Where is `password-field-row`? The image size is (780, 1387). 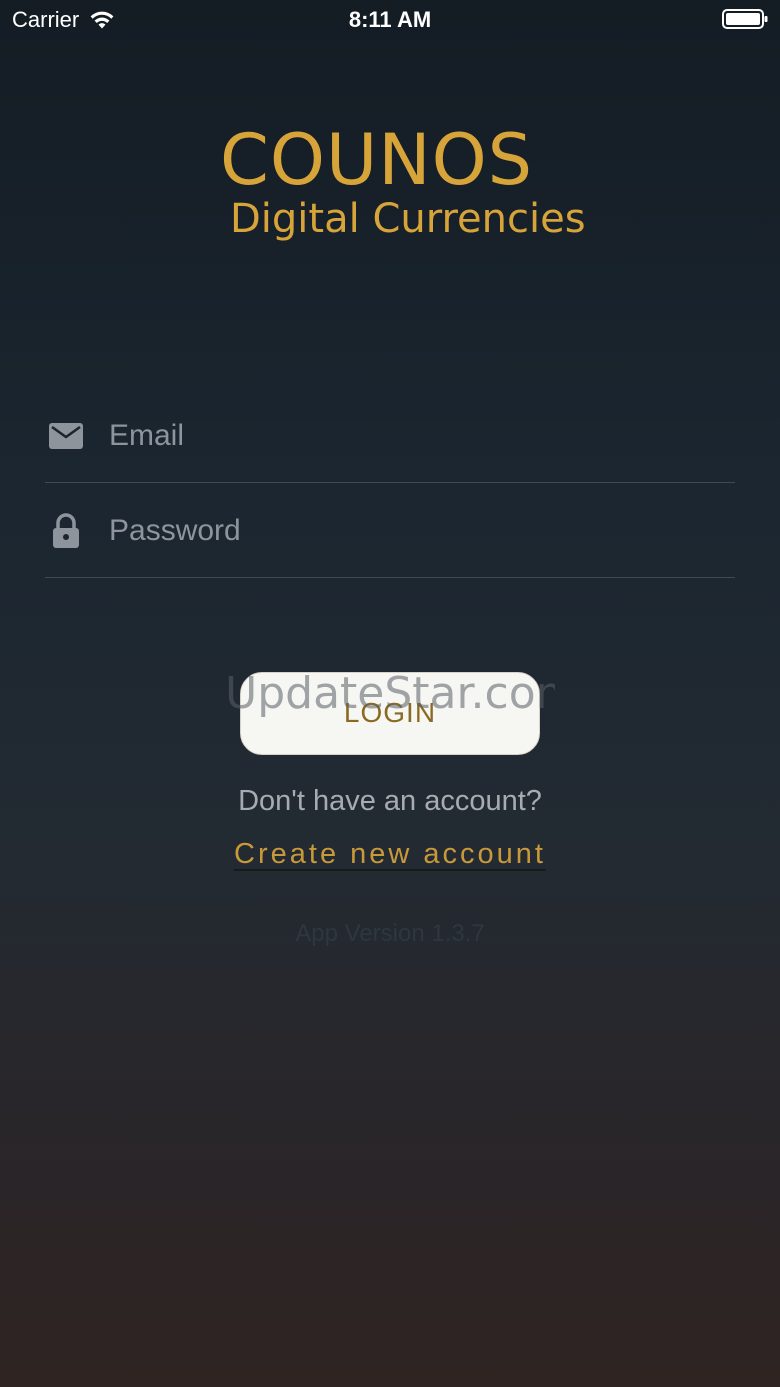
password-field-row is located at coordinates (390, 529).